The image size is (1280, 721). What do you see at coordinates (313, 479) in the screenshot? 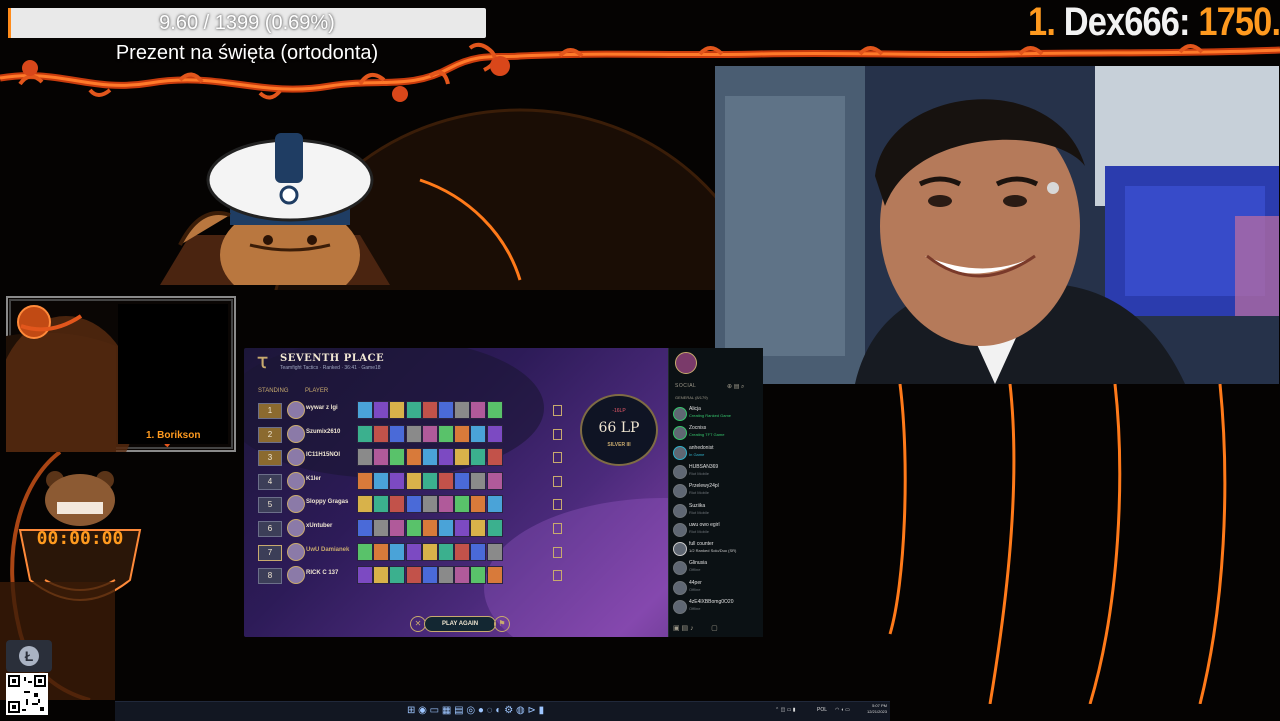
I see `player-name: K1ler` at bounding box center [313, 479].